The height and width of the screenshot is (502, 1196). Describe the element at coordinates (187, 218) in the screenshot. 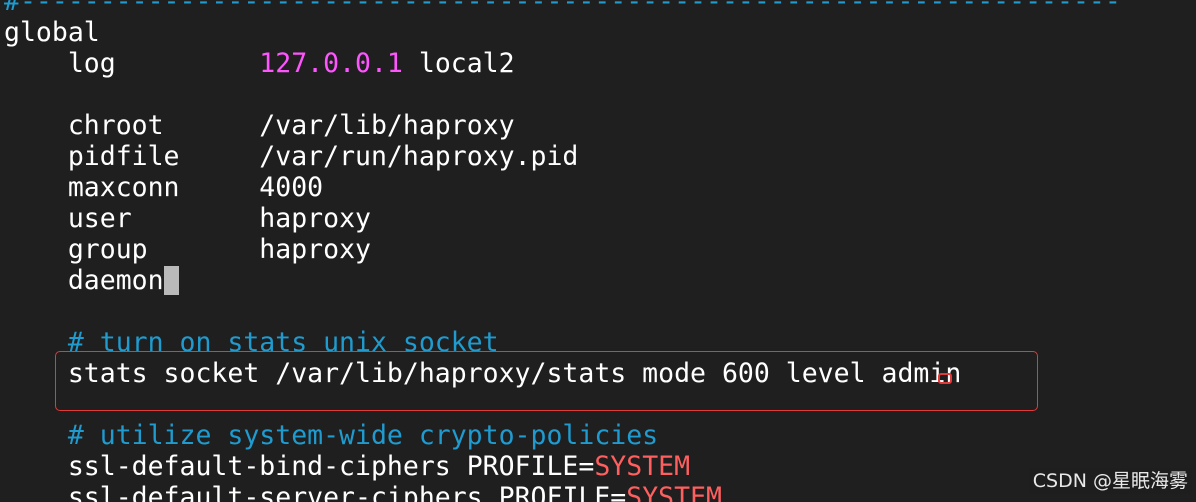

I see `user-line: user haproxy` at that location.